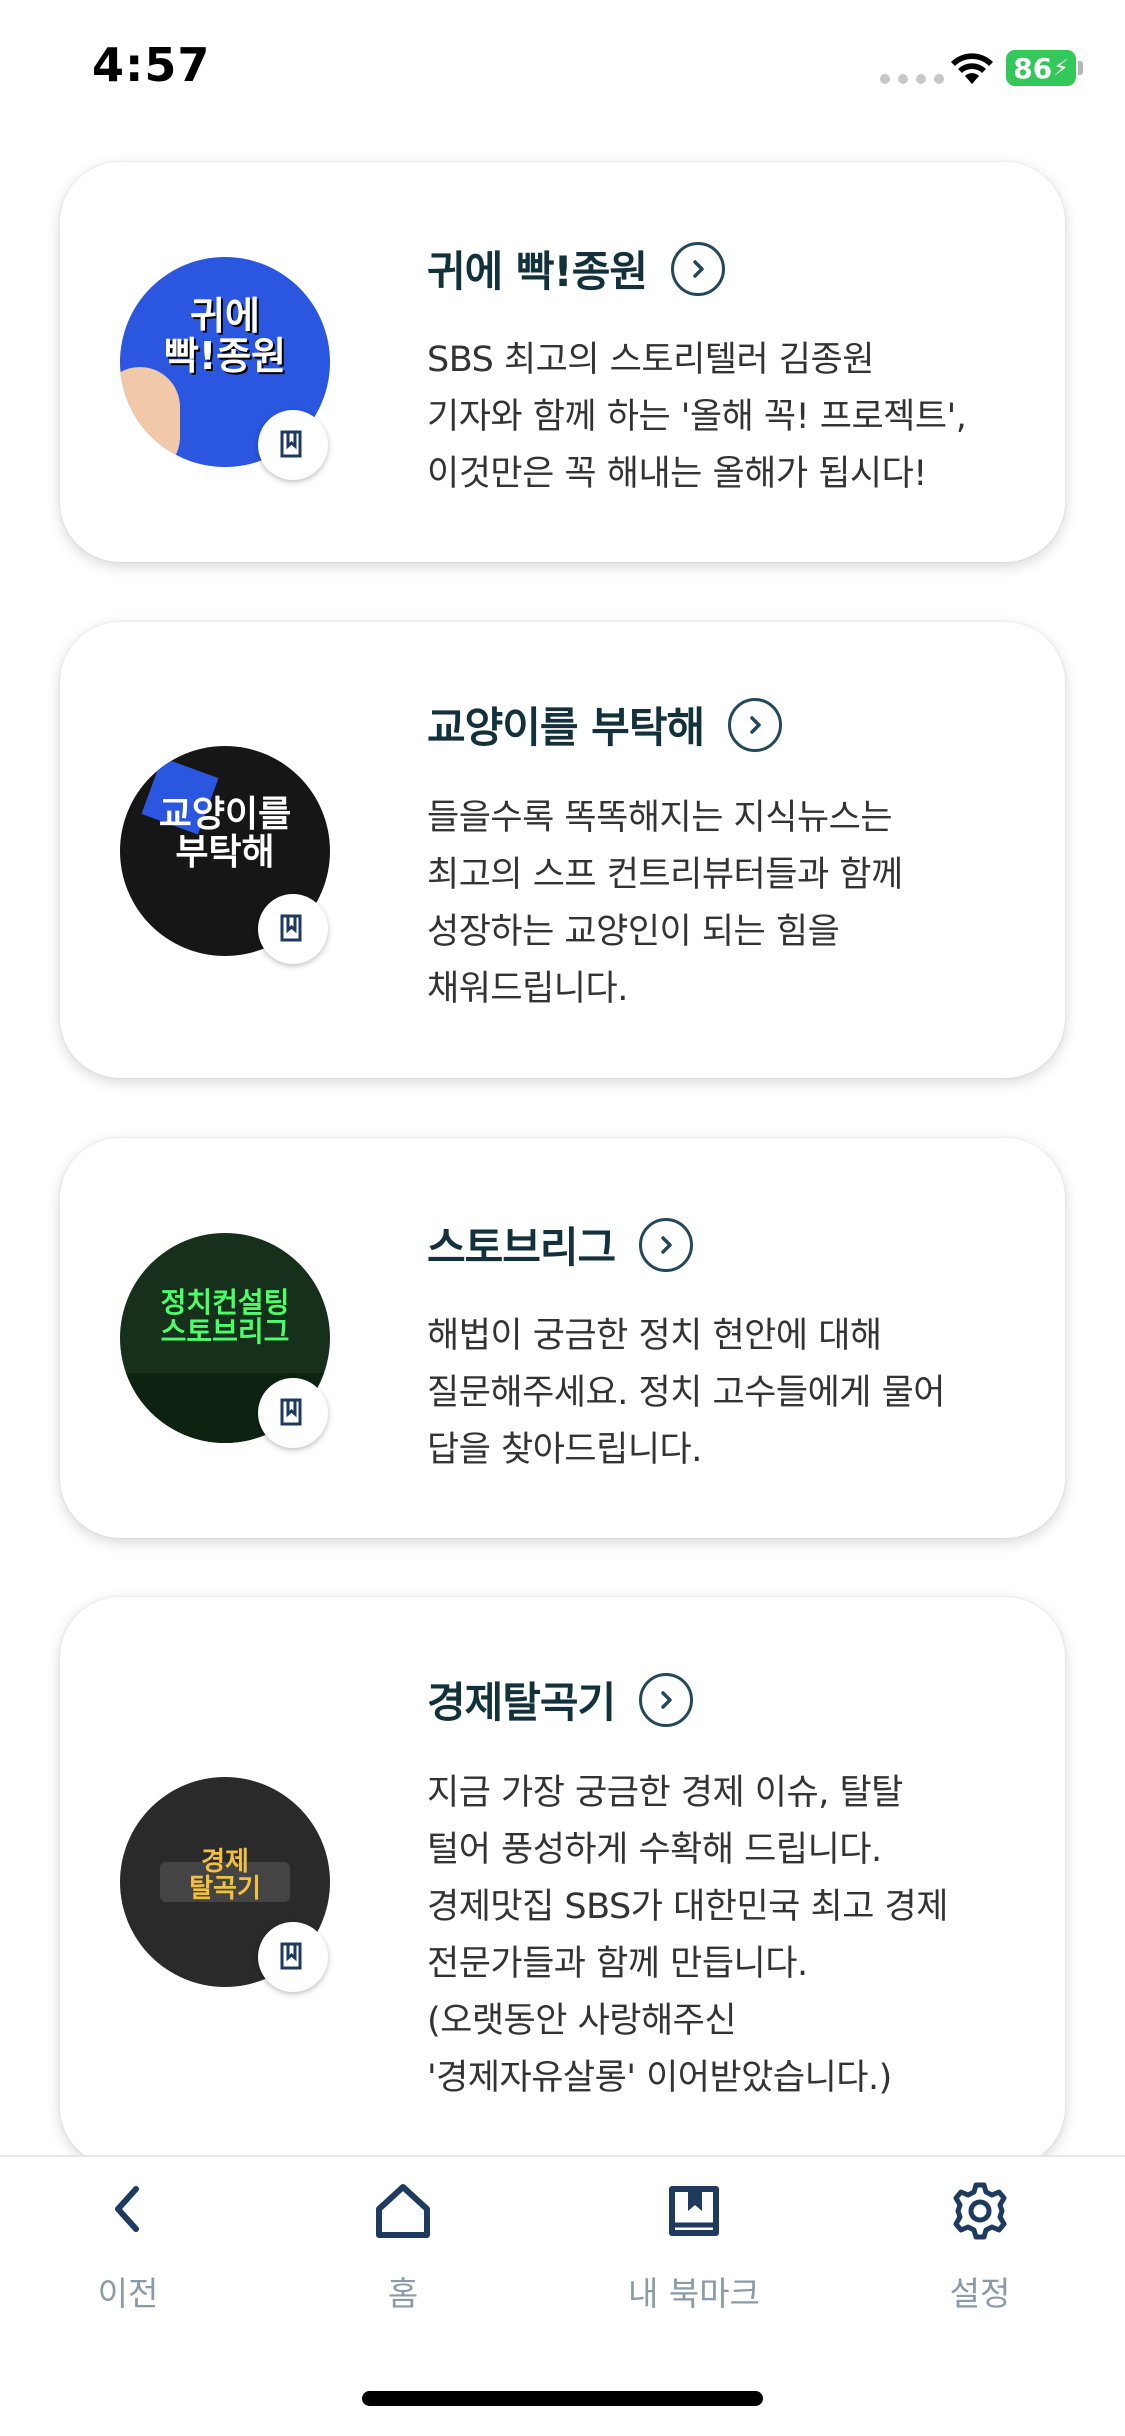 Image resolution: width=1125 pixels, height=2436 pixels. Describe the element at coordinates (972, 68) in the screenshot. I see `wifi-icon` at that location.